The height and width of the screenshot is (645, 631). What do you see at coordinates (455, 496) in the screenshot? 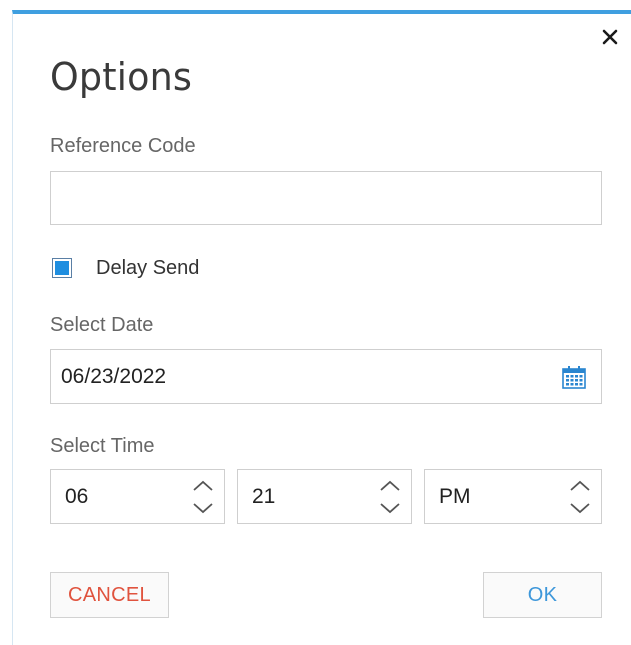
I see `period-value: PM` at bounding box center [455, 496].